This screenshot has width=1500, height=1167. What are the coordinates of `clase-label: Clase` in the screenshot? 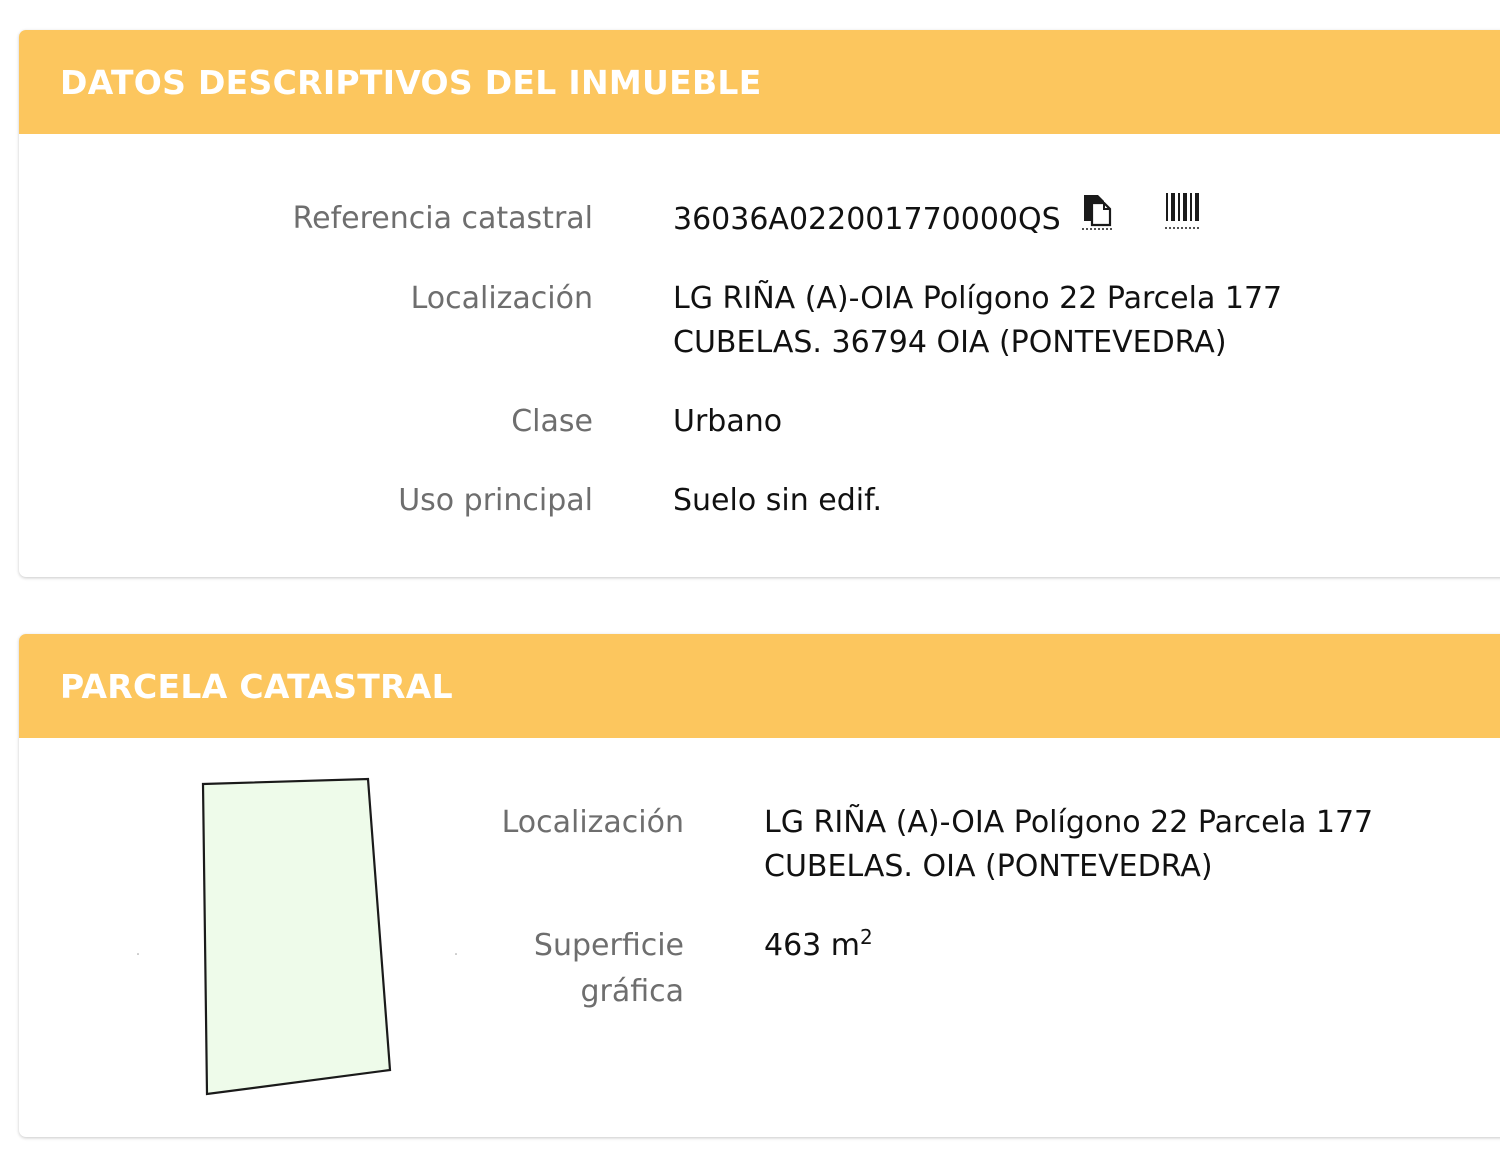 It's located at (552, 421).